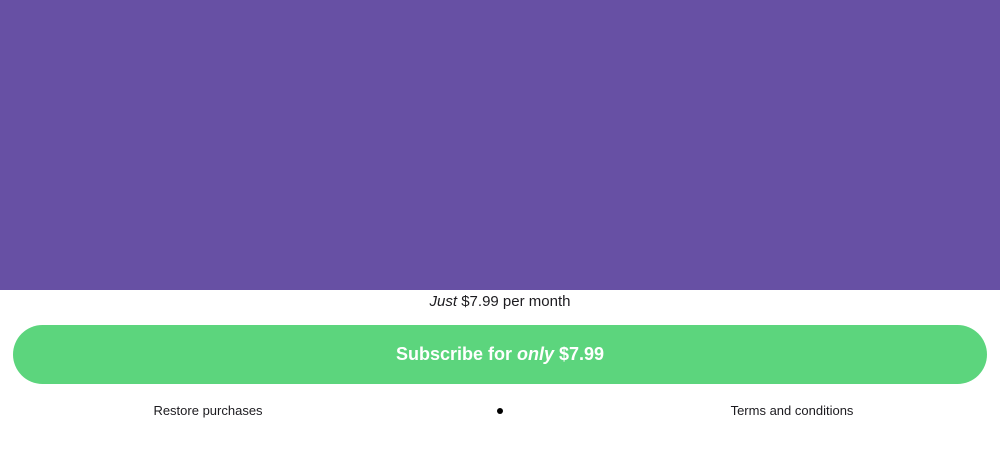  Describe the element at coordinates (500, 411) in the screenshot. I see `separator-dot-icon` at that location.